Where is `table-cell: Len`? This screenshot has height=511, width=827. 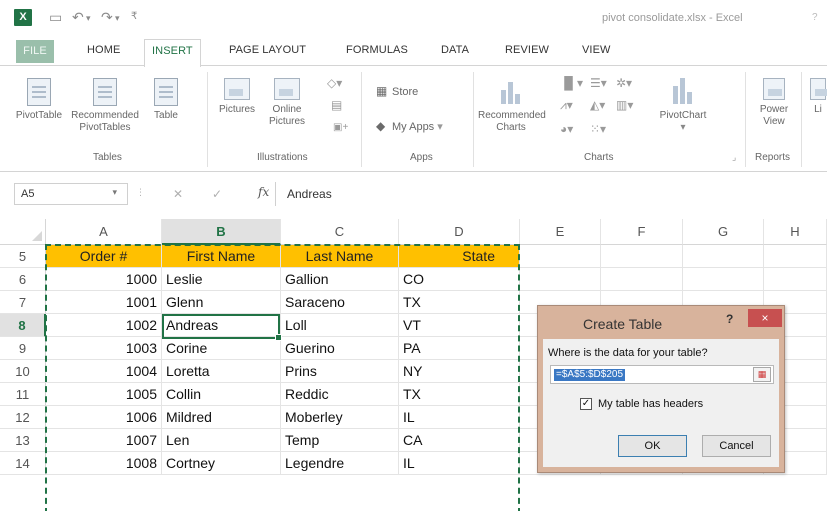 table-cell: Len is located at coordinates (221, 440).